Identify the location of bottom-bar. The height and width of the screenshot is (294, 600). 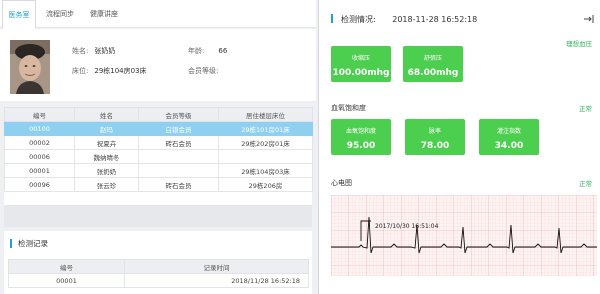
(459, 289).